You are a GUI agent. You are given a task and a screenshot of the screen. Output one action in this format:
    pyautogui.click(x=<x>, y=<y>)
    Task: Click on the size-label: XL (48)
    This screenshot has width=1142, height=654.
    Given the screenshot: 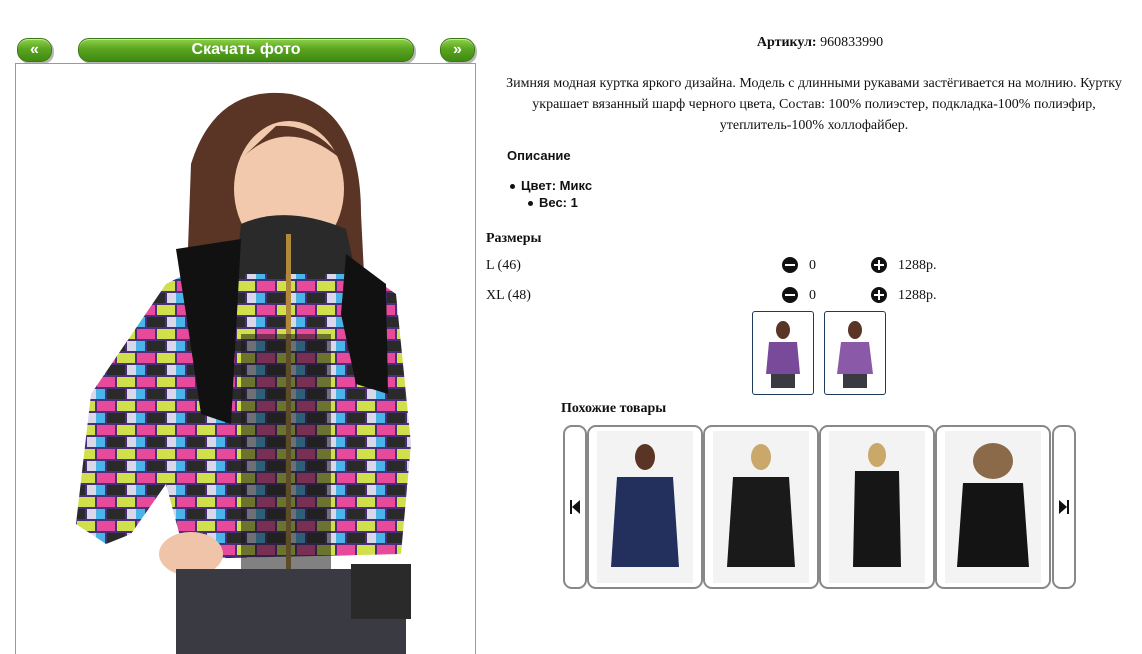 What is the action you would take?
    pyautogui.click(x=508, y=295)
    